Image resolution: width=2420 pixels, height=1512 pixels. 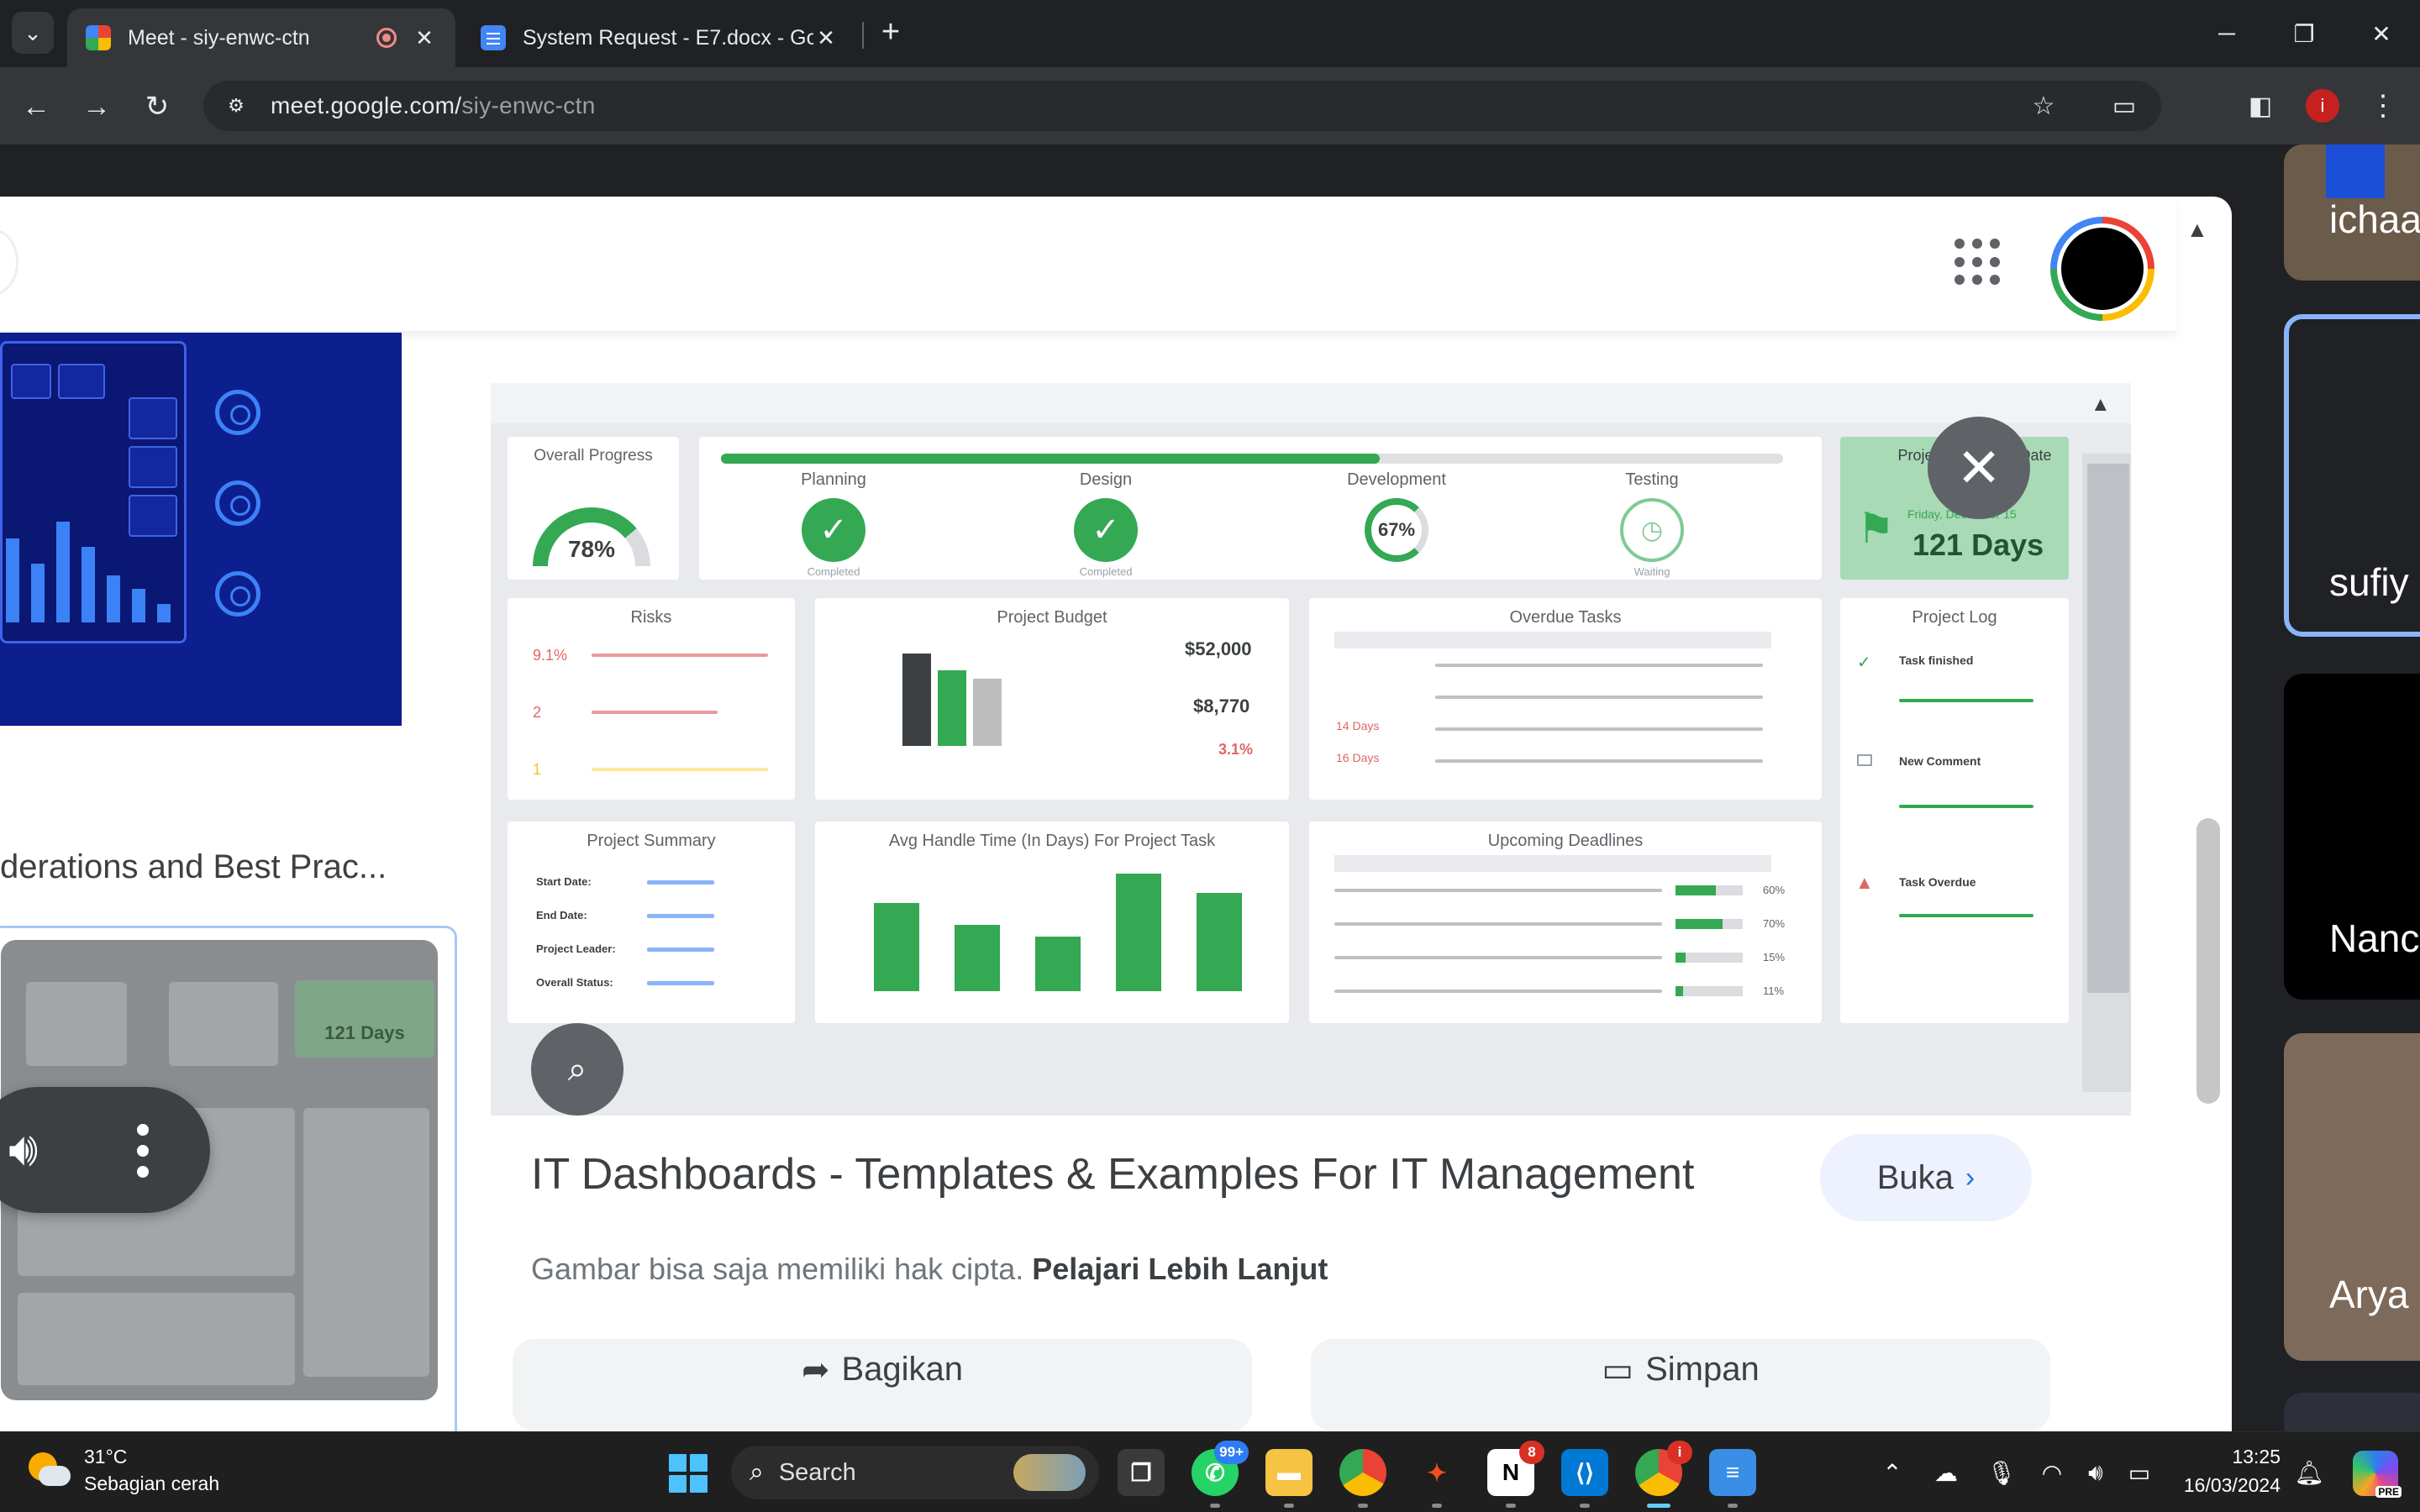 What do you see at coordinates (882, 1385) in the screenshot?
I see `share-button: ➦ Bagikan` at bounding box center [882, 1385].